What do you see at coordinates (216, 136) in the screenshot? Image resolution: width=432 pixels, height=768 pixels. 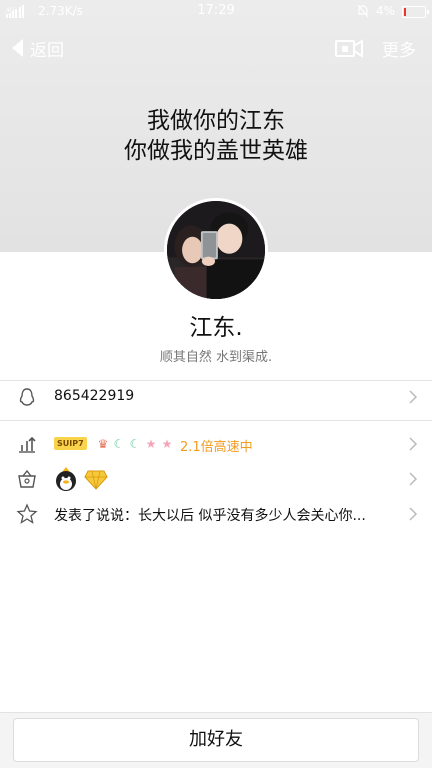 I see `signature: 我做你的江东 你做我的盖世英雄` at bounding box center [216, 136].